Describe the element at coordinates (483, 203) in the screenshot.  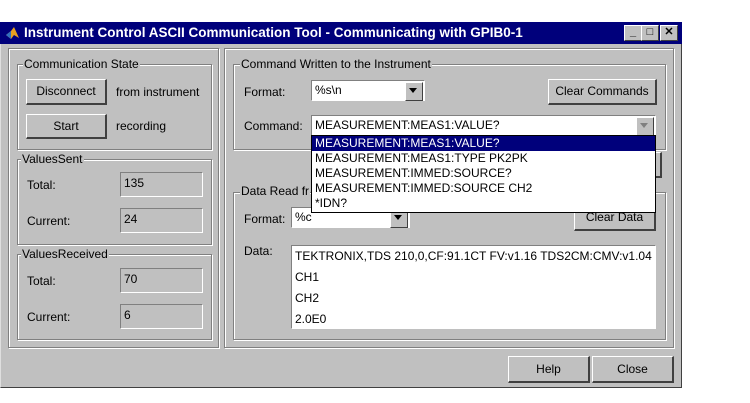
I see `dropdown-item: *IDN?` at that location.